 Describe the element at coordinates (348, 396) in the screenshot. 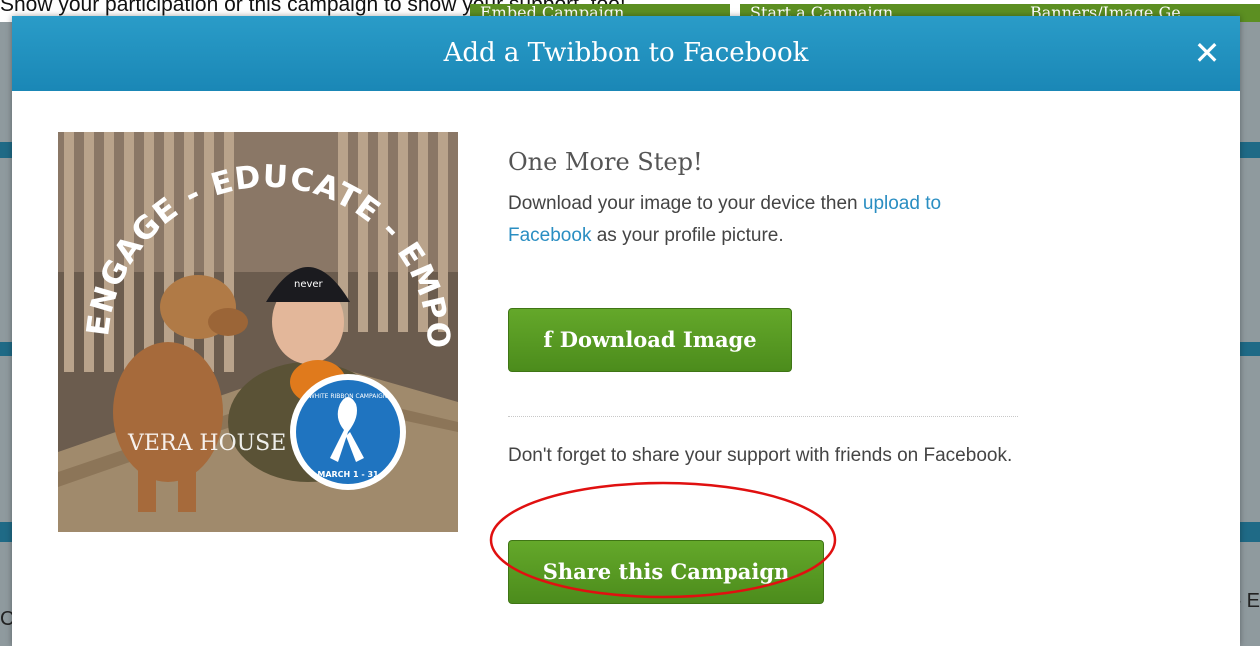

I see `badge-top-text: WHITE RIBBON CAMPAIGN` at that location.